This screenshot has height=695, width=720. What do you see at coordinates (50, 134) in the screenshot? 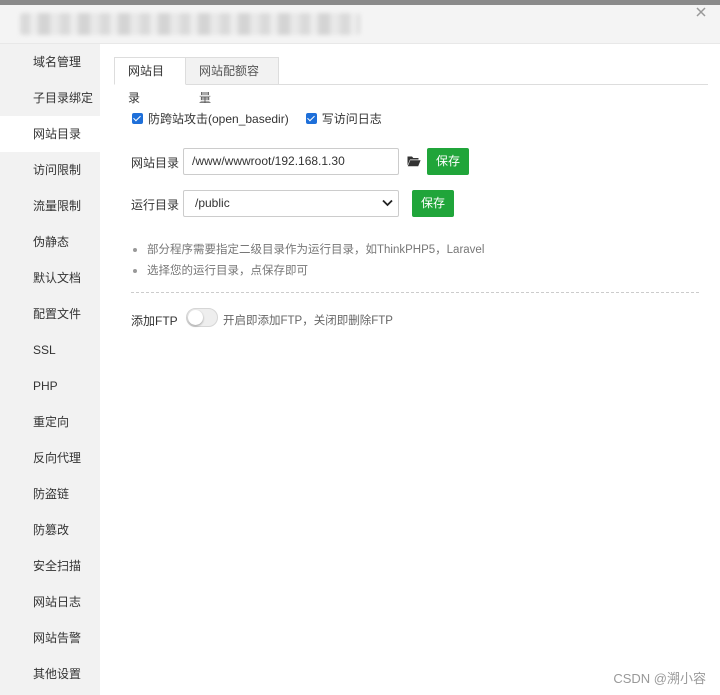
I see `sidebar-item-site-directory: 网站目录` at bounding box center [50, 134].